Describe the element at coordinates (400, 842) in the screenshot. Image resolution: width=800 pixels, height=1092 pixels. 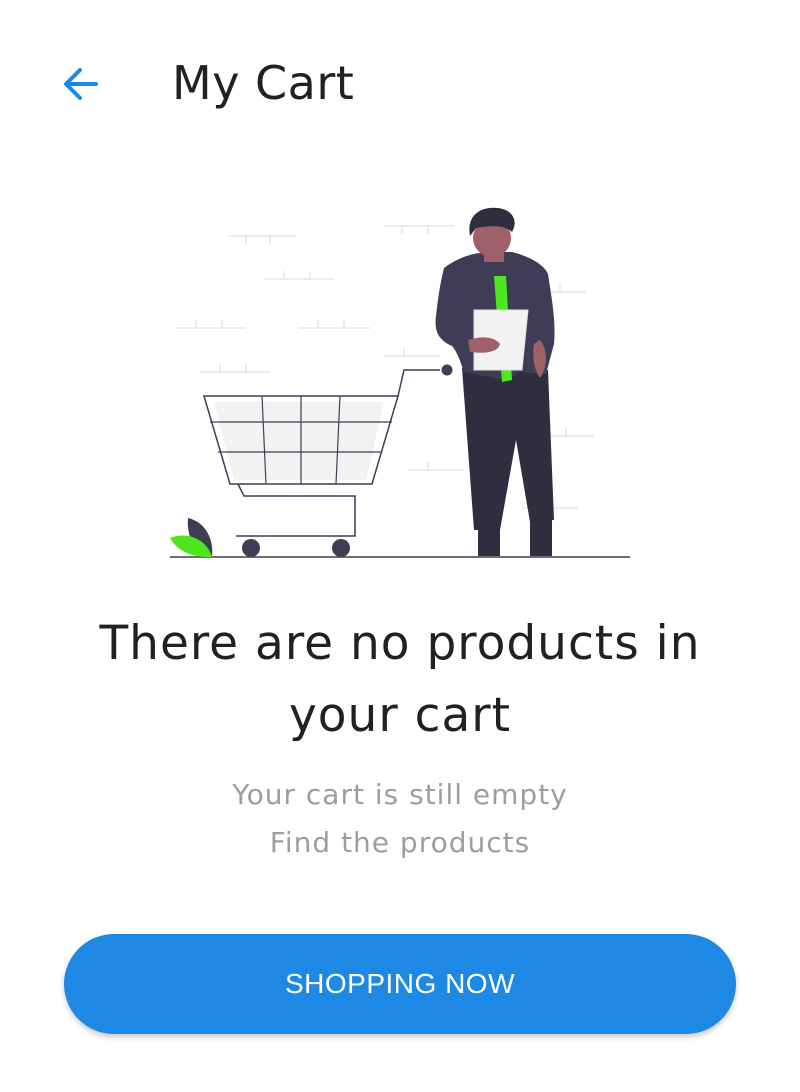
I see `find-products-hint: Find the products` at that location.